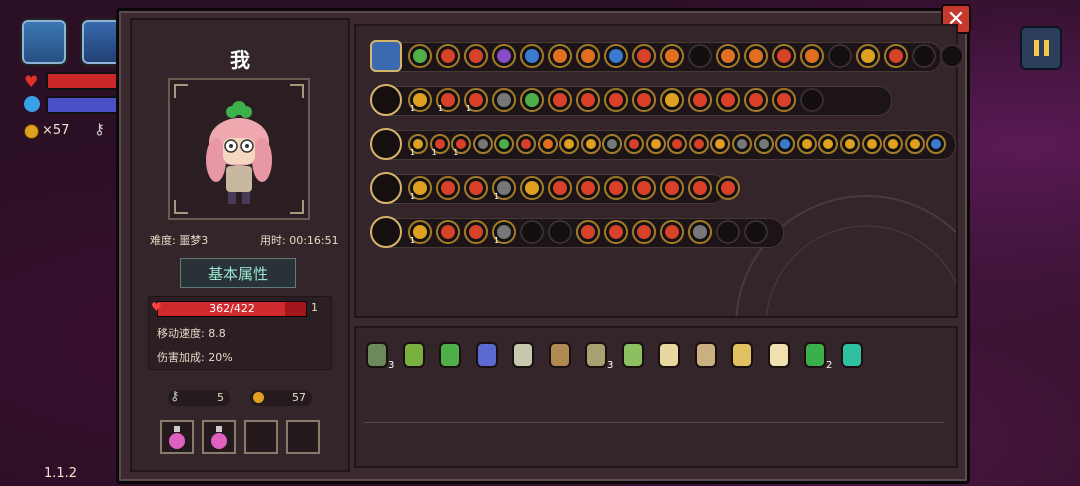 The width and height of the screenshot is (1080, 486). What do you see at coordinates (414, 355) in the screenshot?
I see `boot-relic-icon` at bounding box center [414, 355].